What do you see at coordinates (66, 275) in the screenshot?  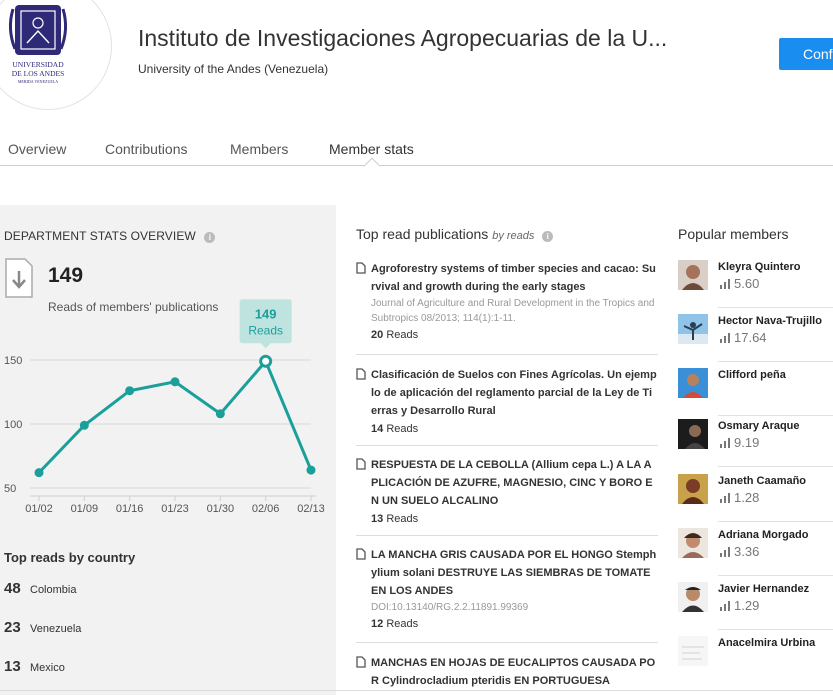 I see `total-reads-value: 149` at bounding box center [66, 275].